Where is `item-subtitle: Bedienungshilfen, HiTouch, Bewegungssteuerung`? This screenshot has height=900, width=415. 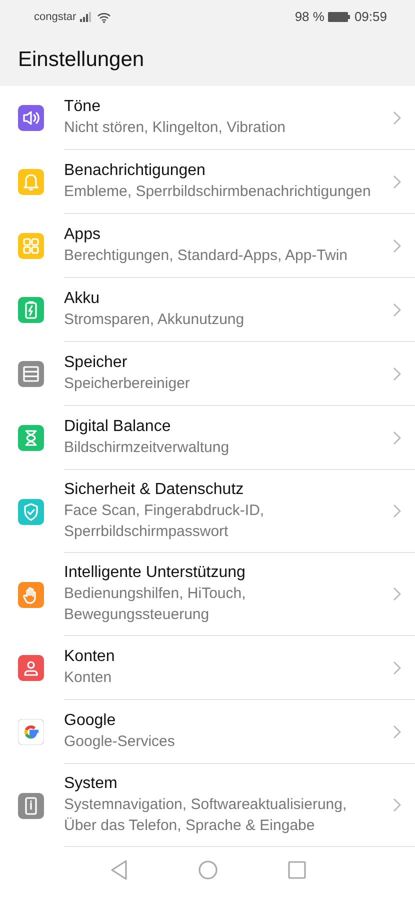
item-subtitle: Bedienungshilfen, HiTouch, Bewegungssteuerung is located at coordinates (155, 604).